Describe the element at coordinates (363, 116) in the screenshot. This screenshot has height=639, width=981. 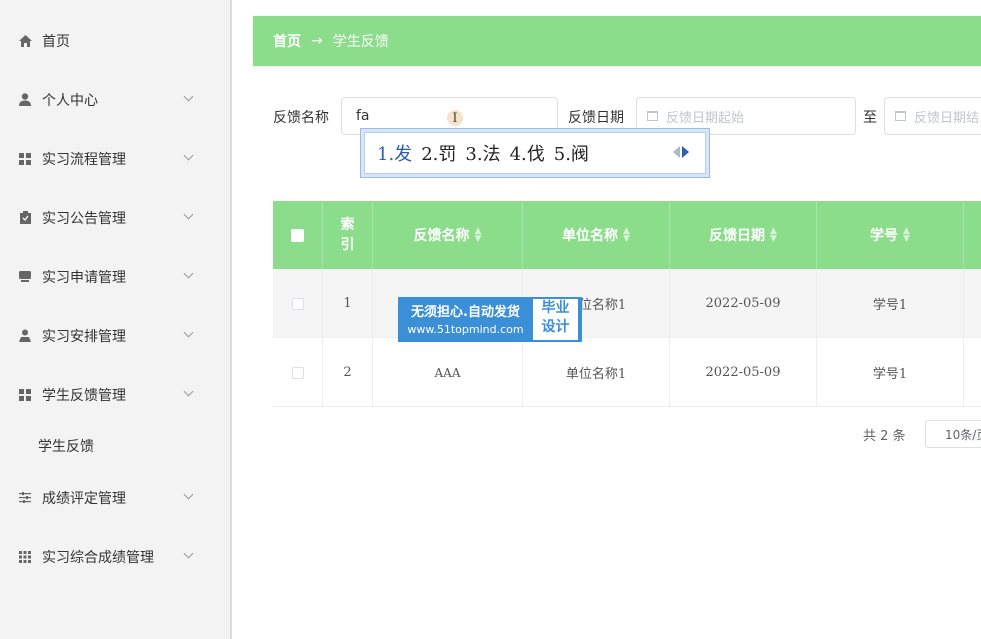
I see `feedback-name-value: fa` at that location.